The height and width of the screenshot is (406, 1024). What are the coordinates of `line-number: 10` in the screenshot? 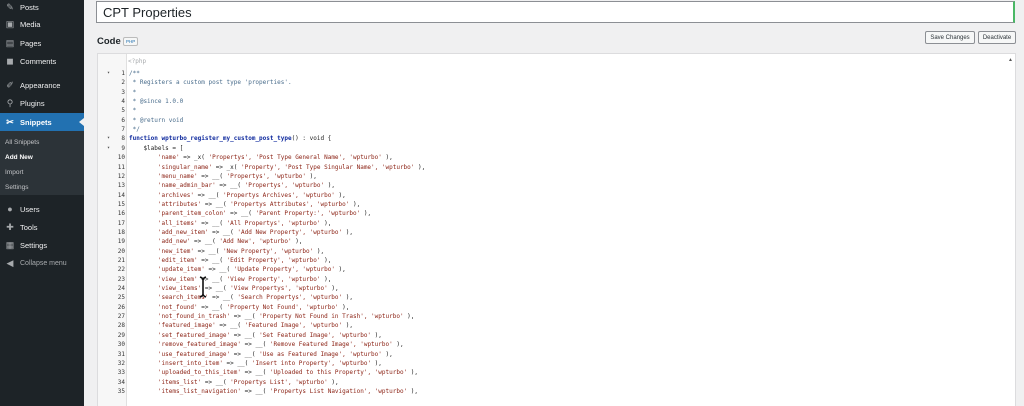 It's located at (121, 158).